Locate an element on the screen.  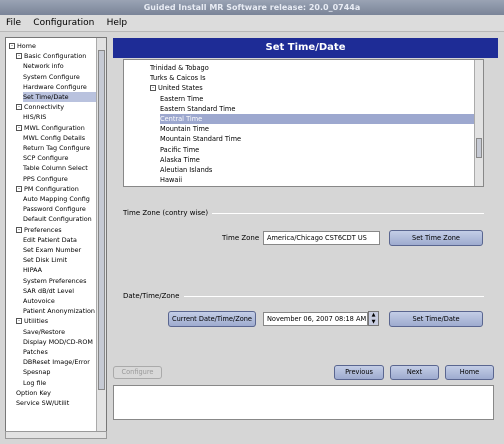
menu-help: Help is located at coordinates (117, 23).